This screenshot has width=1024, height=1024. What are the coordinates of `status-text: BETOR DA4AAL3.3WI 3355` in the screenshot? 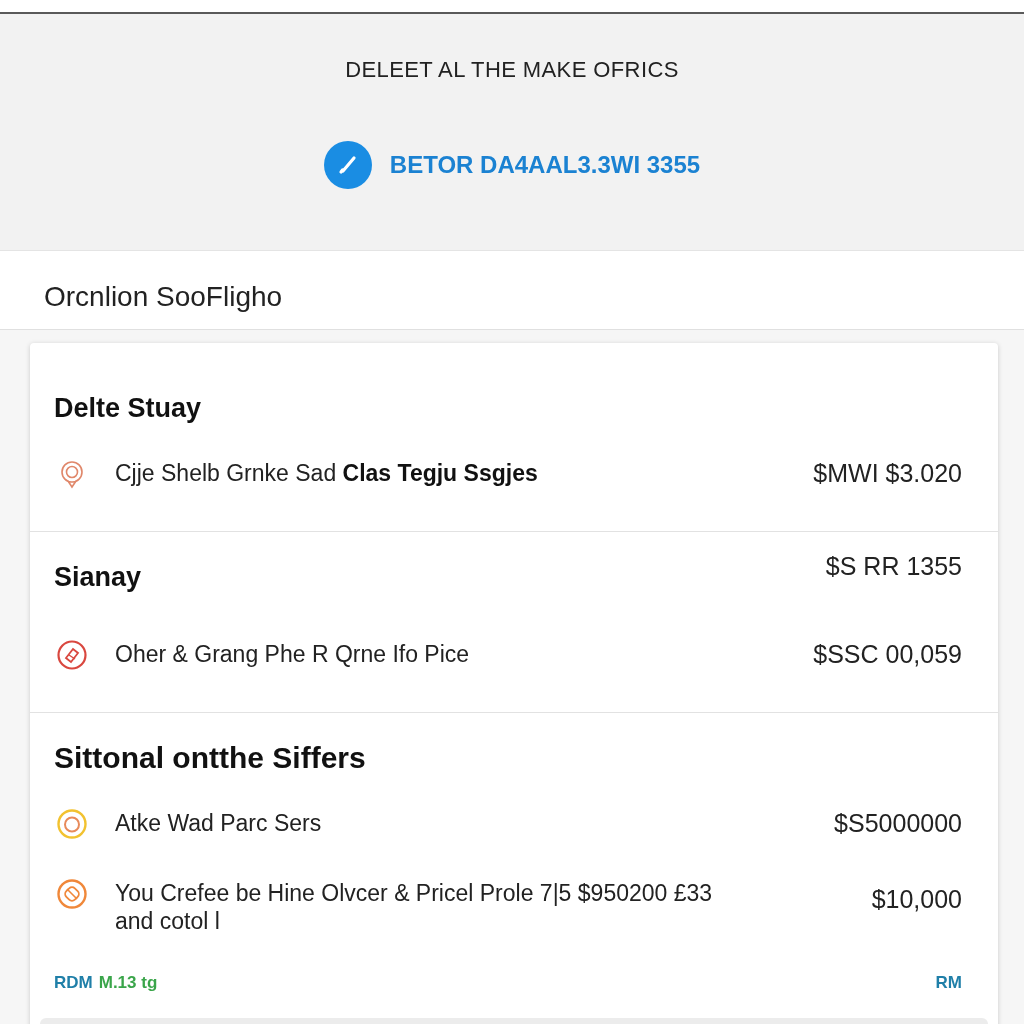 It's located at (545, 165).